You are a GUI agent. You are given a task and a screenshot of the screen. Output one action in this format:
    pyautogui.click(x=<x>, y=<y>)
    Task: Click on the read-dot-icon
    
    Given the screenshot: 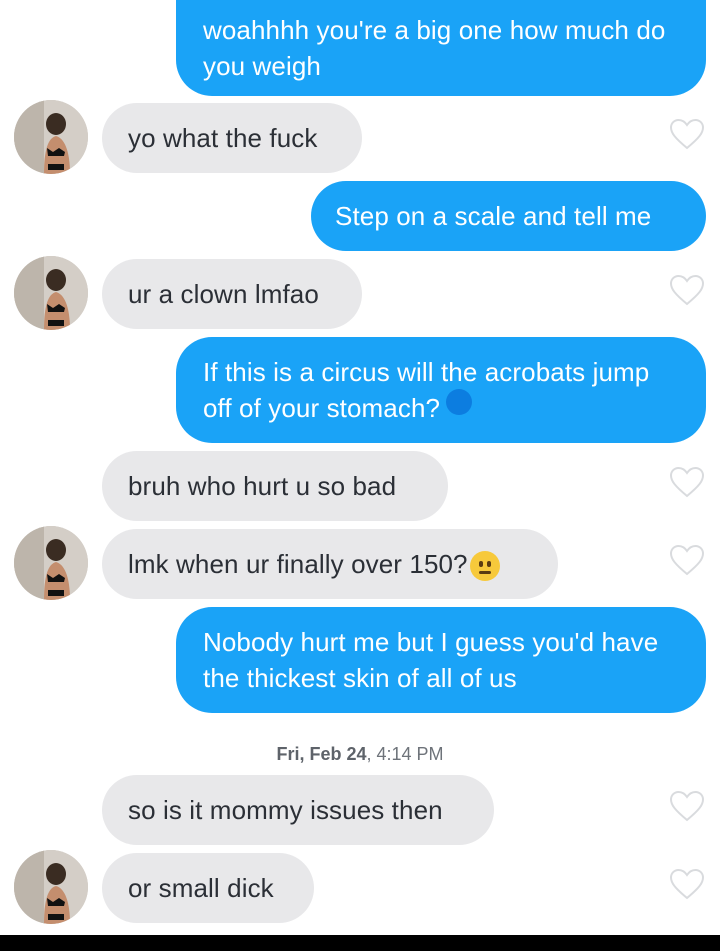 What is the action you would take?
    pyautogui.click(x=459, y=402)
    